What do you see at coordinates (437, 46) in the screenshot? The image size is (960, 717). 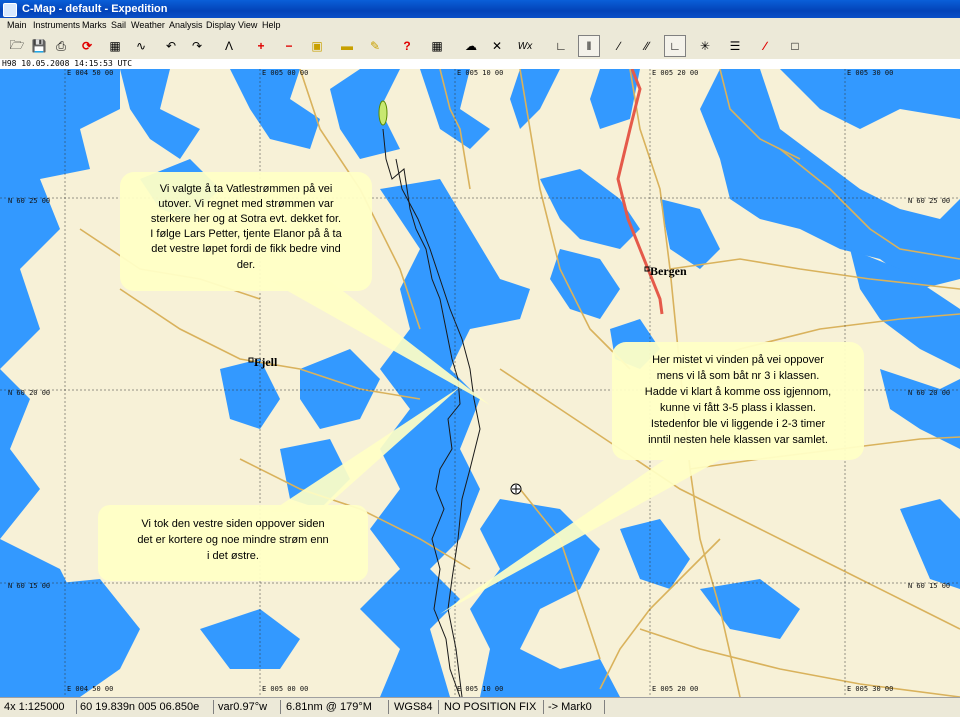 I see `grid-icon: ▦` at bounding box center [437, 46].